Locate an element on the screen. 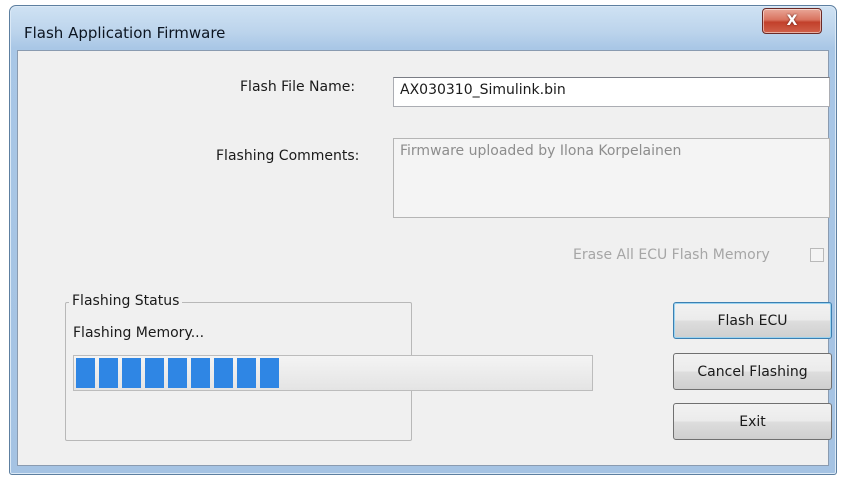 This screenshot has width=842, height=481. progress-fill is located at coordinates (179, 373).